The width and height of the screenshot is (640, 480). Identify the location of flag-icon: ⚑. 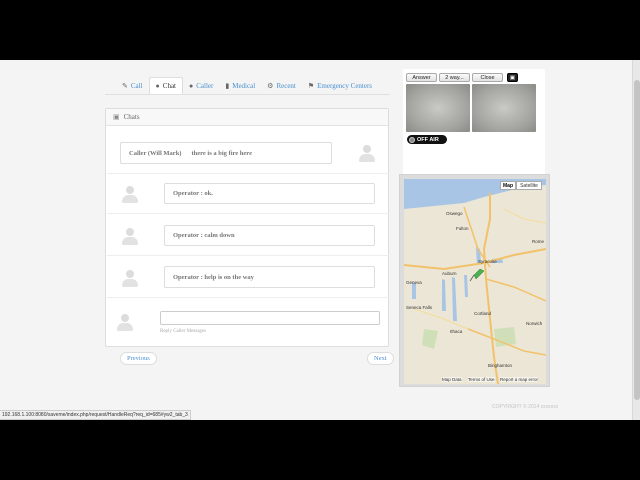
(311, 86).